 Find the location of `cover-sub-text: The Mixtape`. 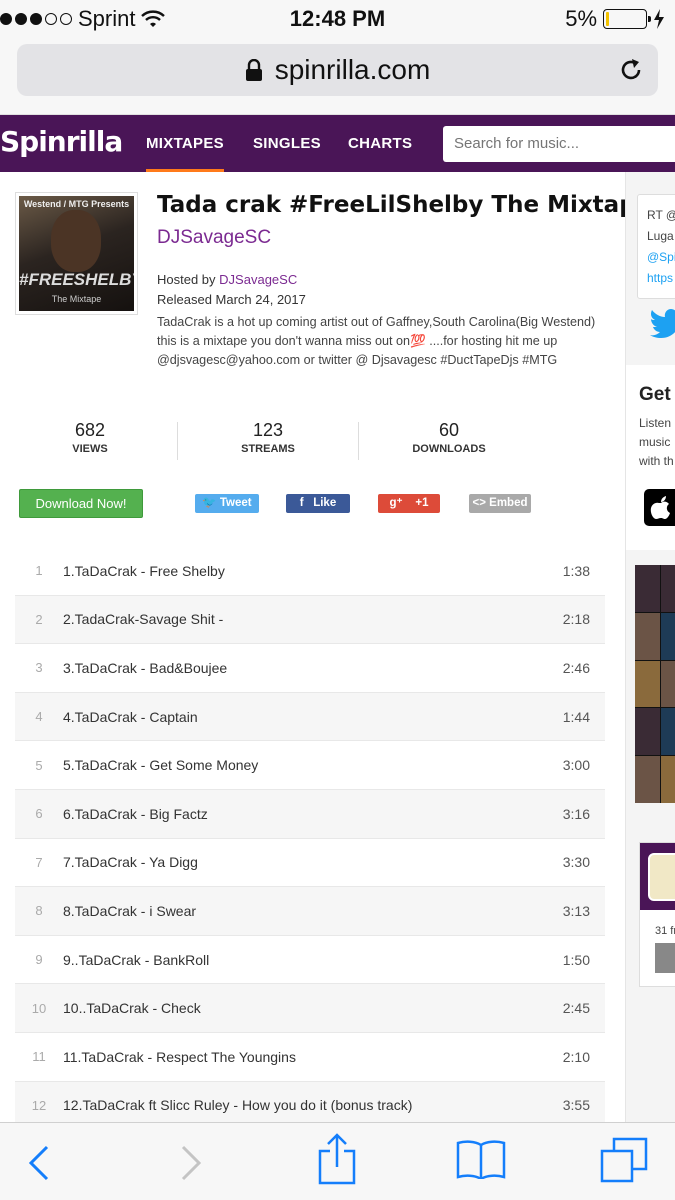

cover-sub-text: The Mixtape is located at coordinates (76, 299).